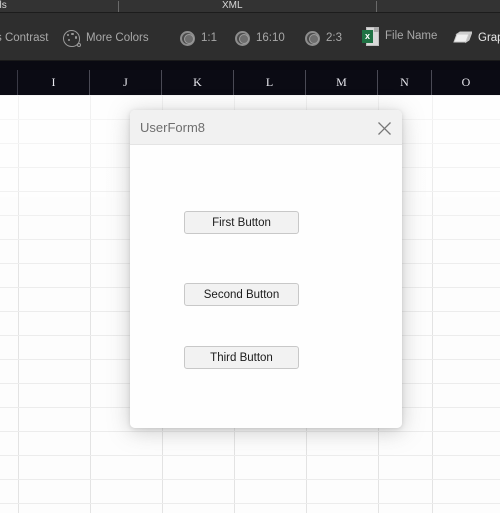 The height and width of the screenshot is (513, 500). I want to click on toolbar-item-more-colors: More Colors, so click(106, 38).